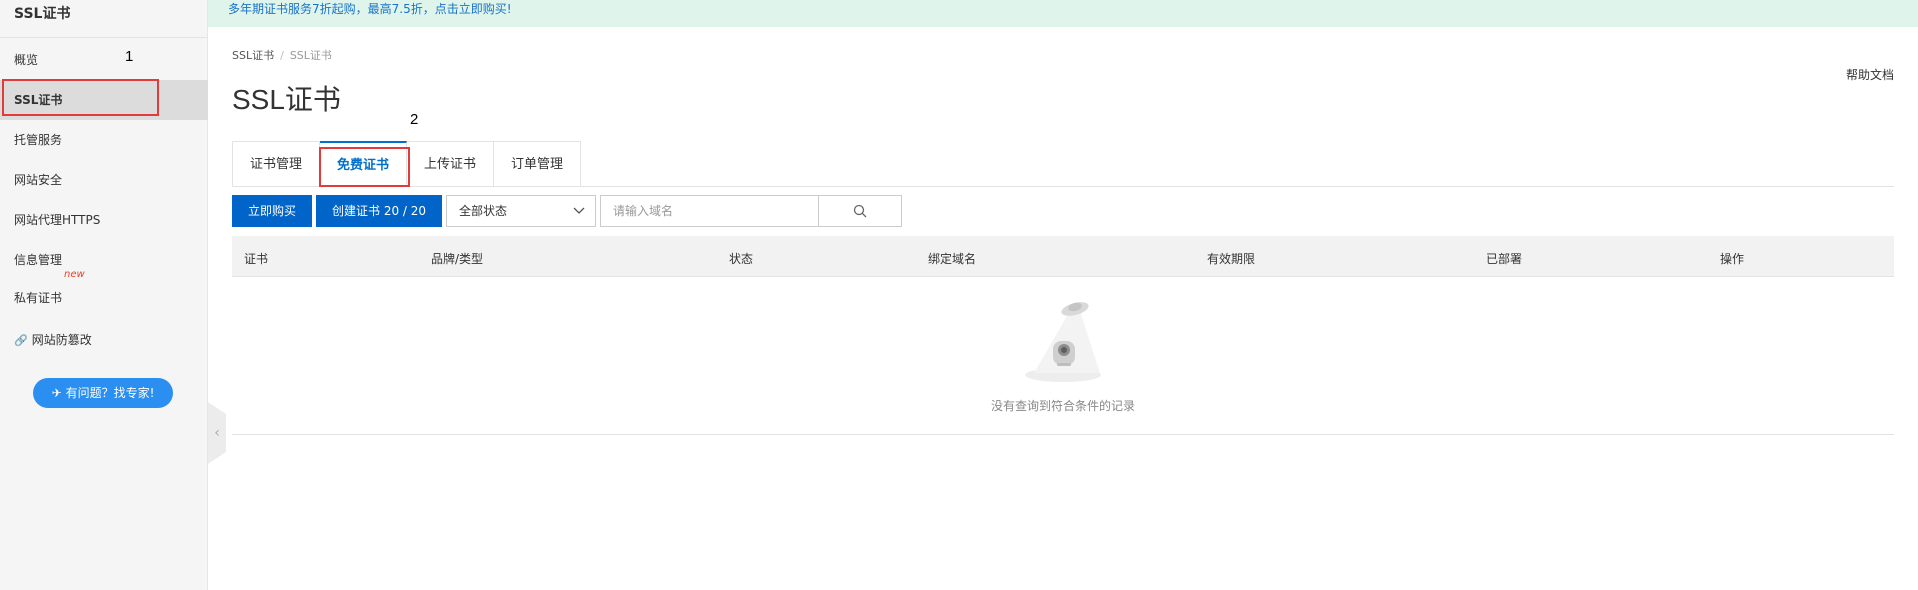 The height and width of the screenshot is (590, 1918). I want to click on search-icon, so click(860, 211).